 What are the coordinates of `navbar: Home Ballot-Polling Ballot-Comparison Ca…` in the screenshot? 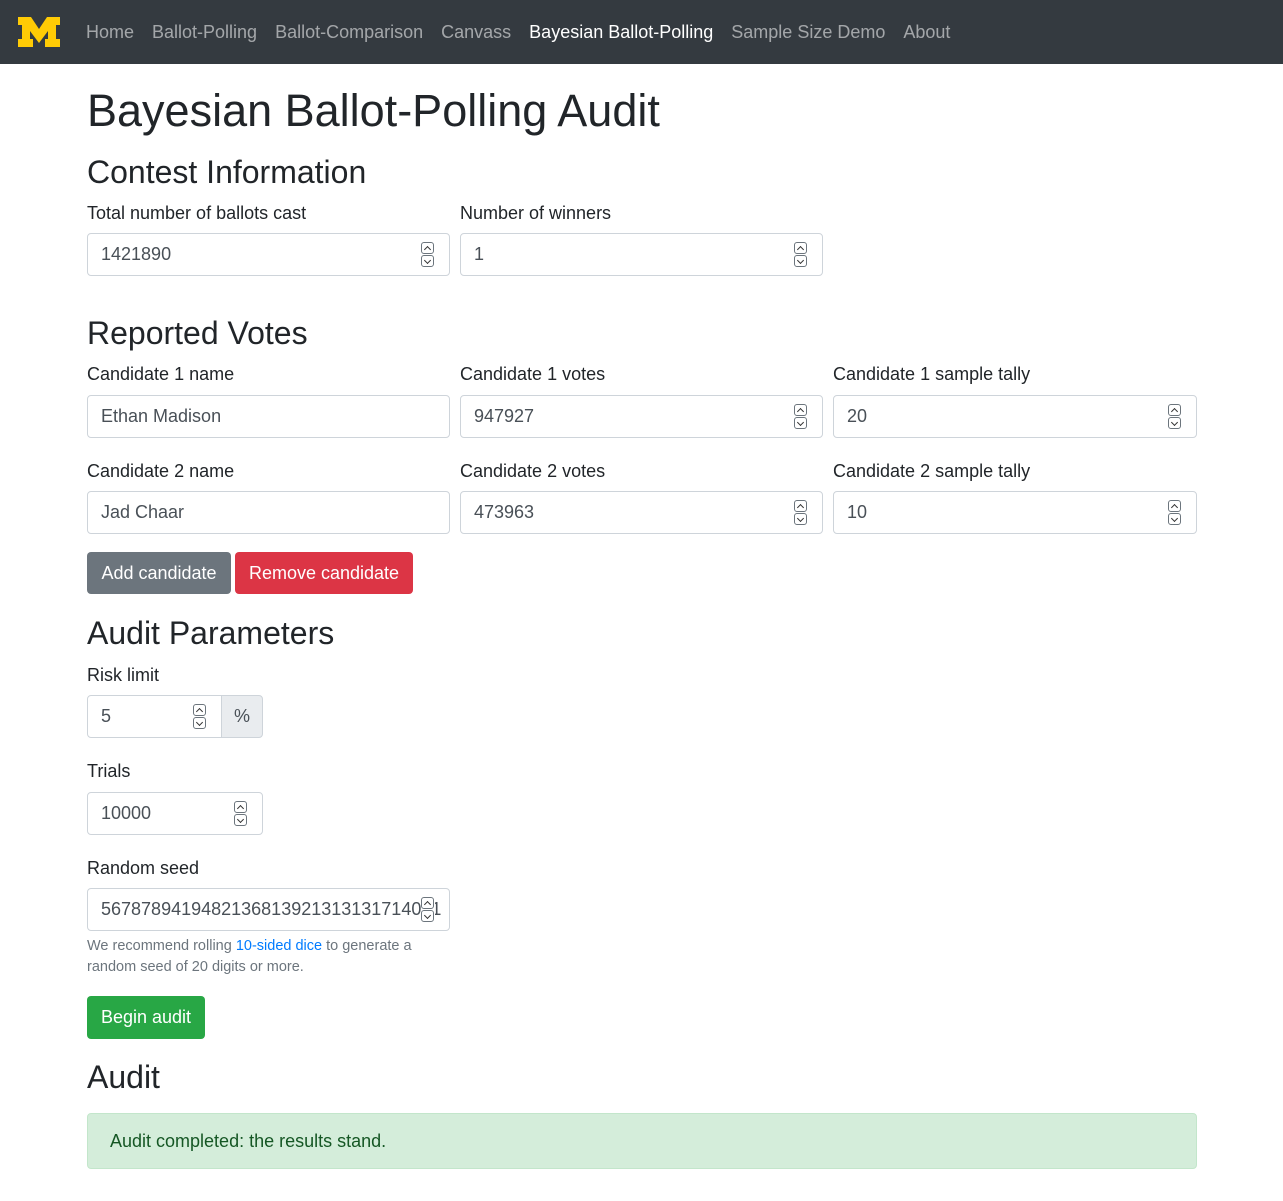 It's located at (641, 32).